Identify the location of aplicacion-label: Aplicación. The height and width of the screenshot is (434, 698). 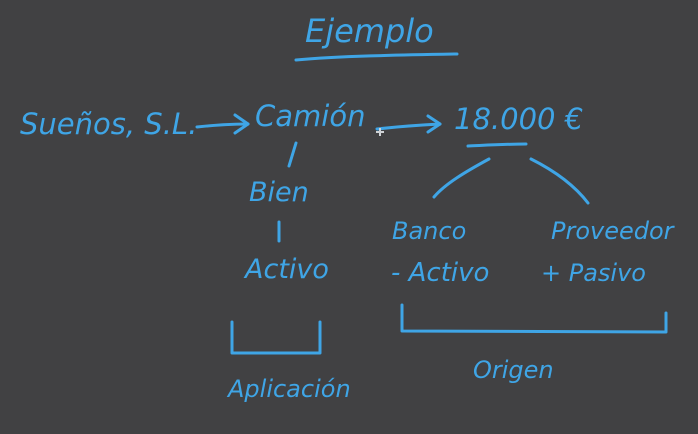
(288, 389).